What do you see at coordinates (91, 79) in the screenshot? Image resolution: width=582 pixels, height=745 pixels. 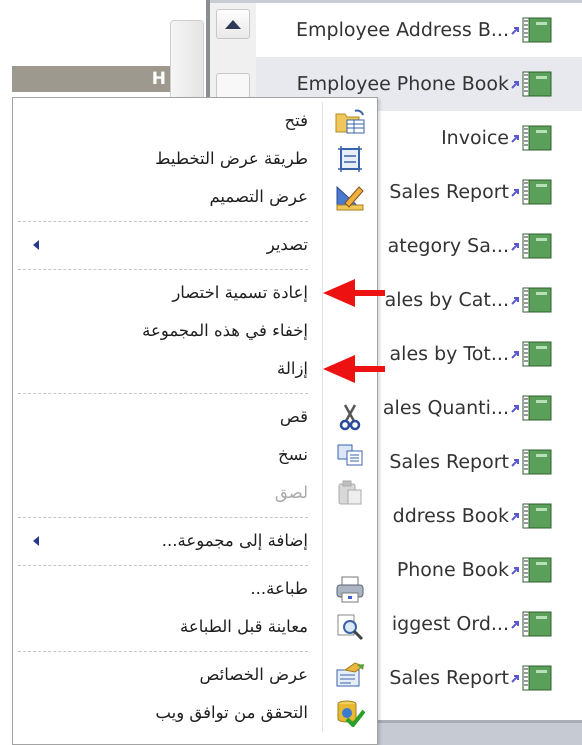 I see `pane-header: H` at bounding box center [91, 79].